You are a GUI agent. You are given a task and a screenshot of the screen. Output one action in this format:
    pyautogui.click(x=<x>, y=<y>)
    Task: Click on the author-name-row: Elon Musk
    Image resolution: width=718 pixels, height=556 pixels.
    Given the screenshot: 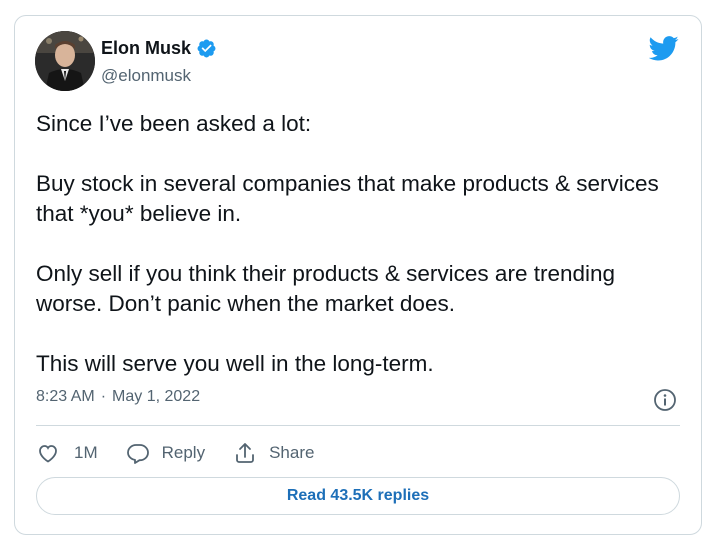 What is the action you would take?
    pyautogui.click(x=159, y=48)
    